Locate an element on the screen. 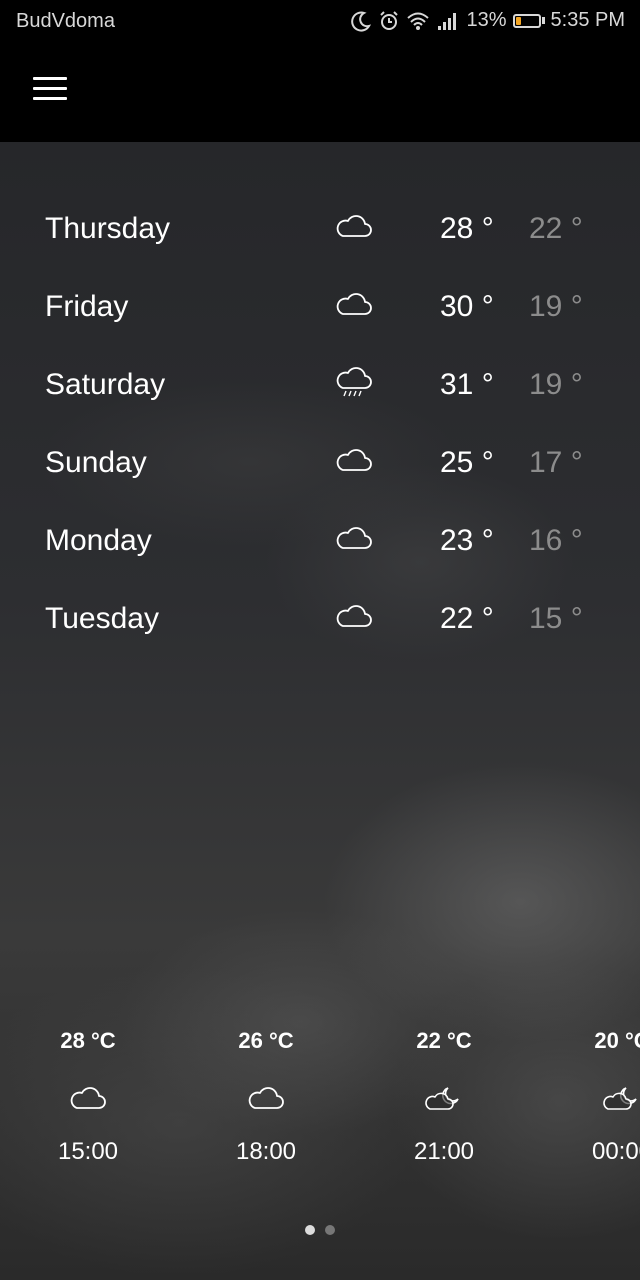 The height and width of the screenshot is (1280, 640). battery-percent: 13% is located at coordinates (486, 20).